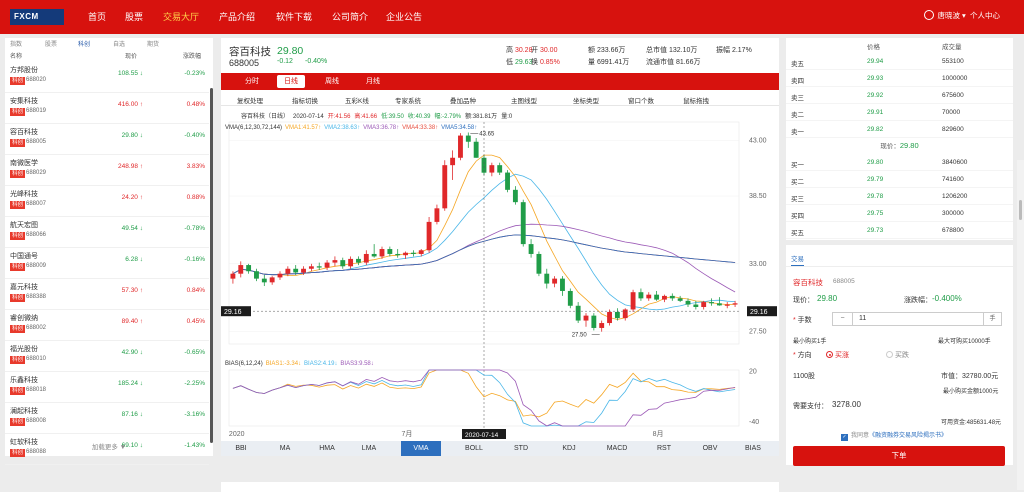 The width and height of the screenshot is (1024, 492). Describe the element at coordinates (237, 17) in the screenshot. I see `nav-item-3: 产品介绍` at that location.